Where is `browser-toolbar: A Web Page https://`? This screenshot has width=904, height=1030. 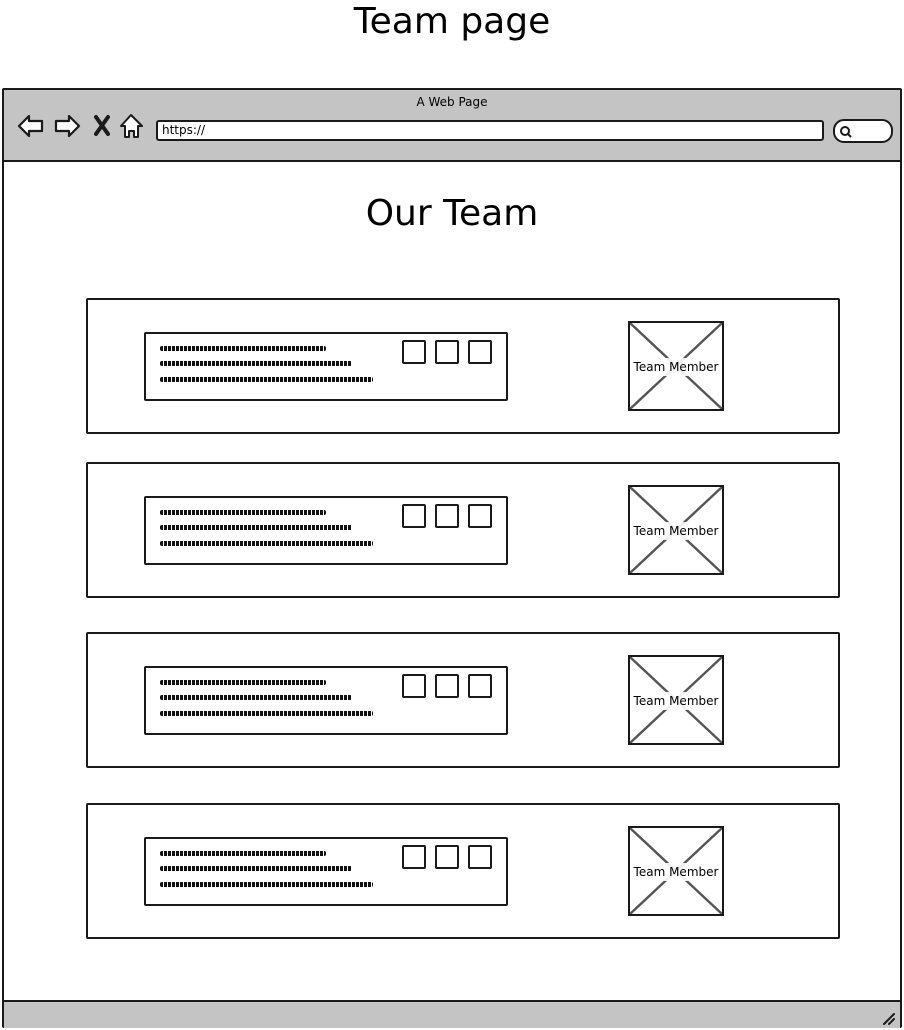
browser-toolbar: A Web Page https:// is located at coordinates (452, 126).